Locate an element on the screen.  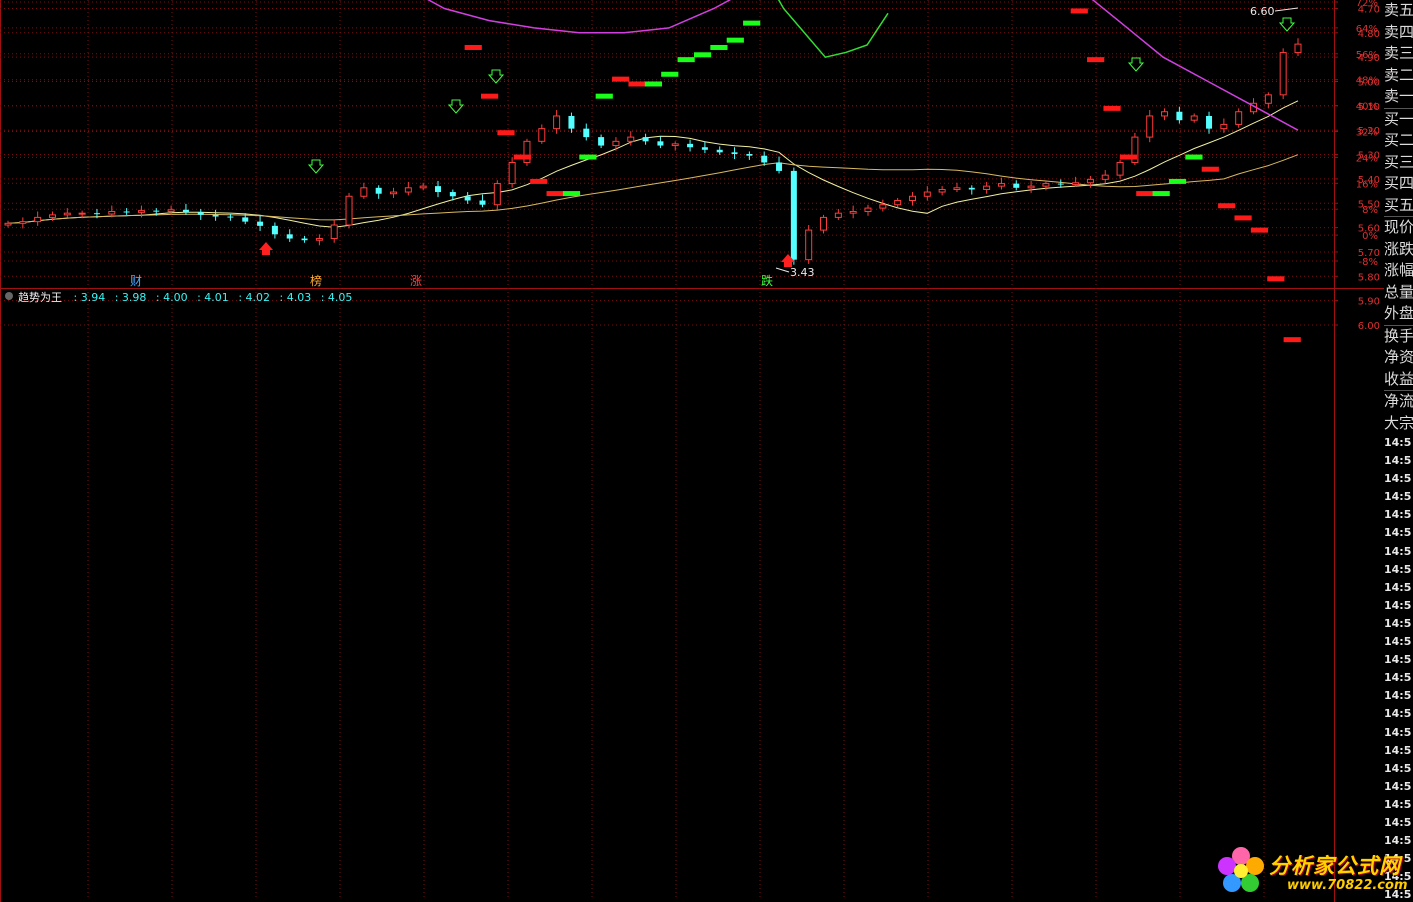
sidebar-label: 净资 is located at coordinates (1398, 357).